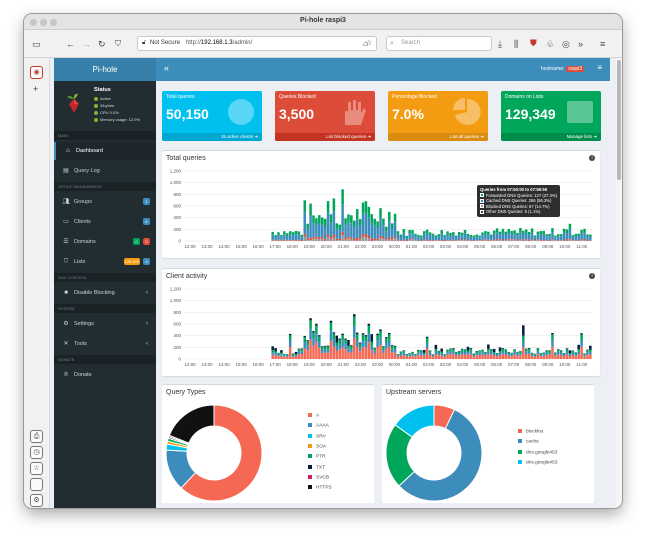  I want to click on brand-logo-text: Pi-hole, so click(105, 69).